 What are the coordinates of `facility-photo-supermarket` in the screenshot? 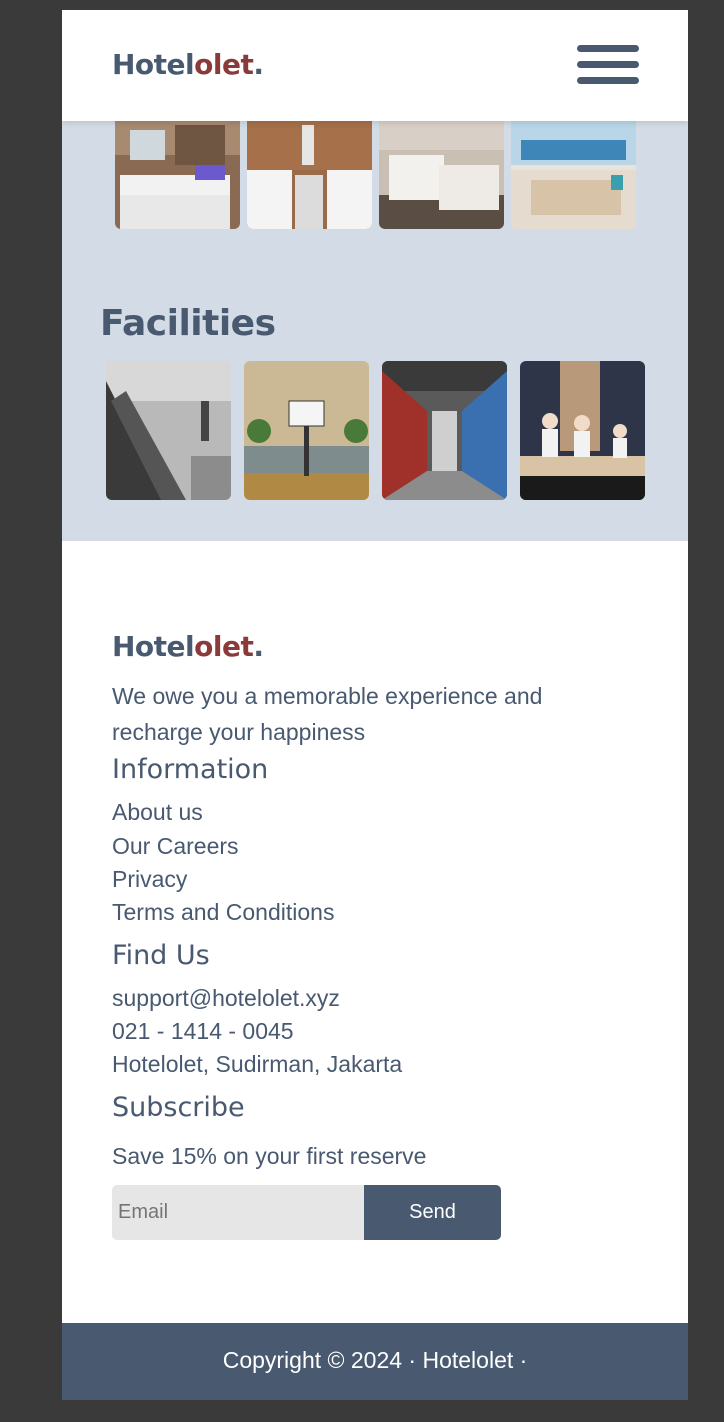 It's located at (444, 430).